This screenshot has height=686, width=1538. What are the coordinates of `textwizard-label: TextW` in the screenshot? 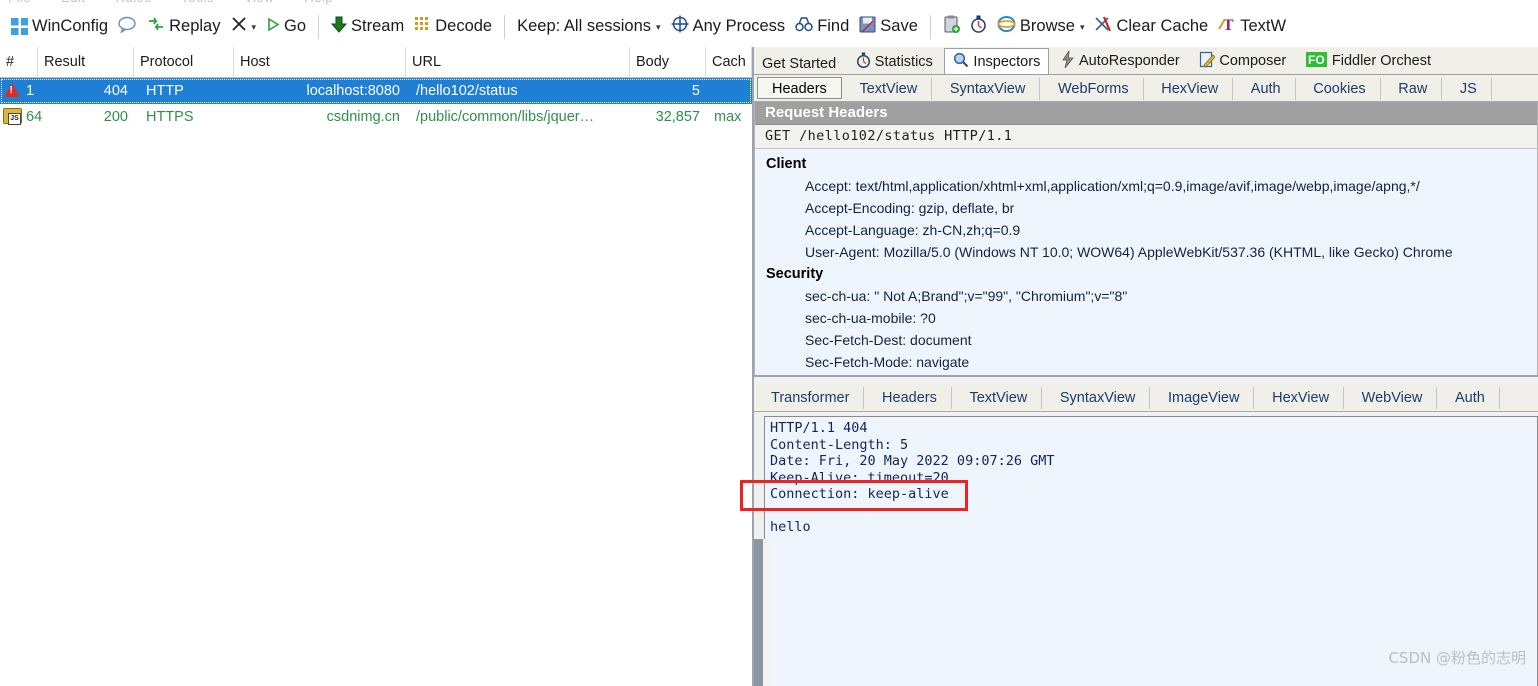 It's located at (1263, 26).